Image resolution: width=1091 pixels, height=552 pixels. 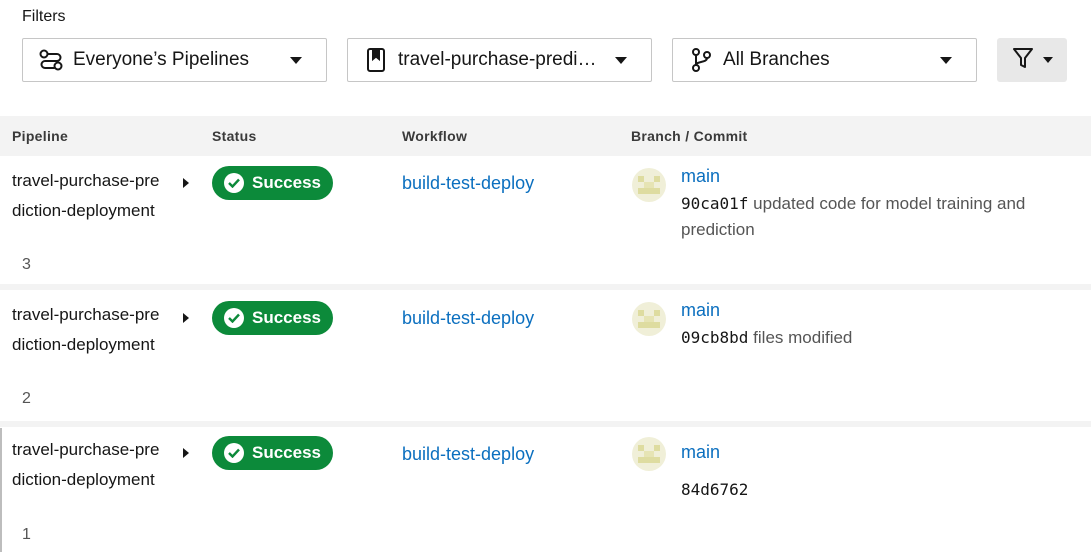 What do you see at coordinates (435, 136) in the screenshot?
I see `column-header-workflow: Workflow` at bounding box center [435, 136].